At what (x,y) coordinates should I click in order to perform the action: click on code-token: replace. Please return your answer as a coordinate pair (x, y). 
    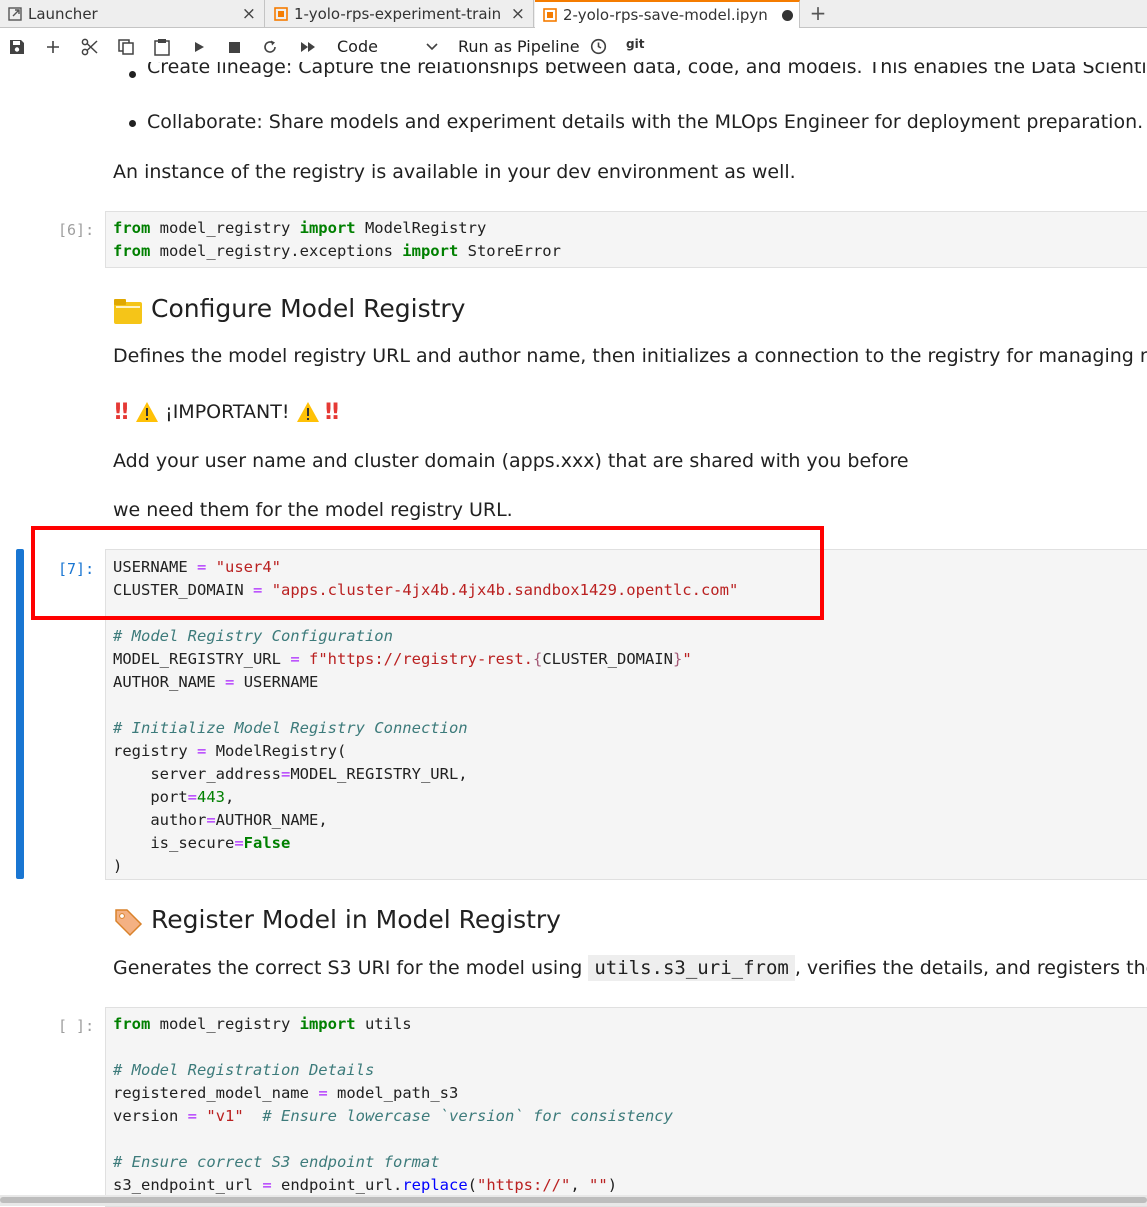
    Looking at the image, I should click on (435, 1185).